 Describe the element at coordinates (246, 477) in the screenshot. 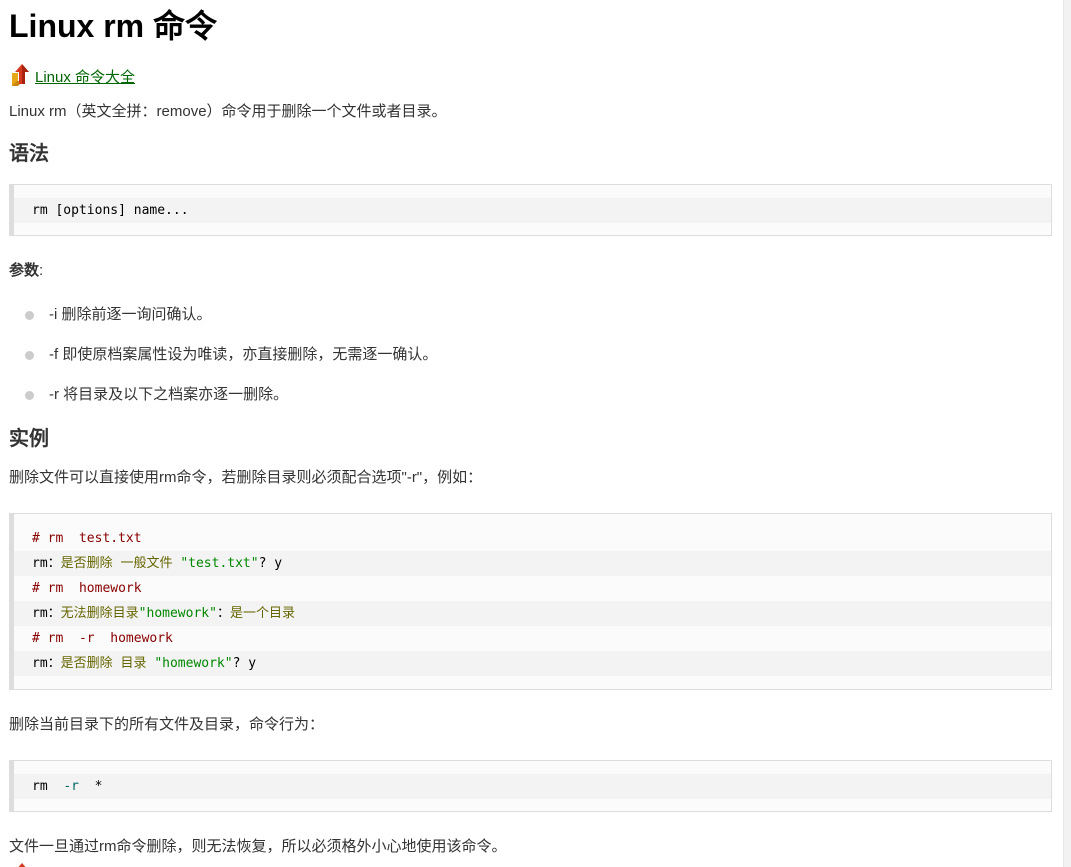

I see `examples-desc-1: 删除文件可以直接使用rm命令，若删除目录则必须配合选项"-r"，例如：` at that location.